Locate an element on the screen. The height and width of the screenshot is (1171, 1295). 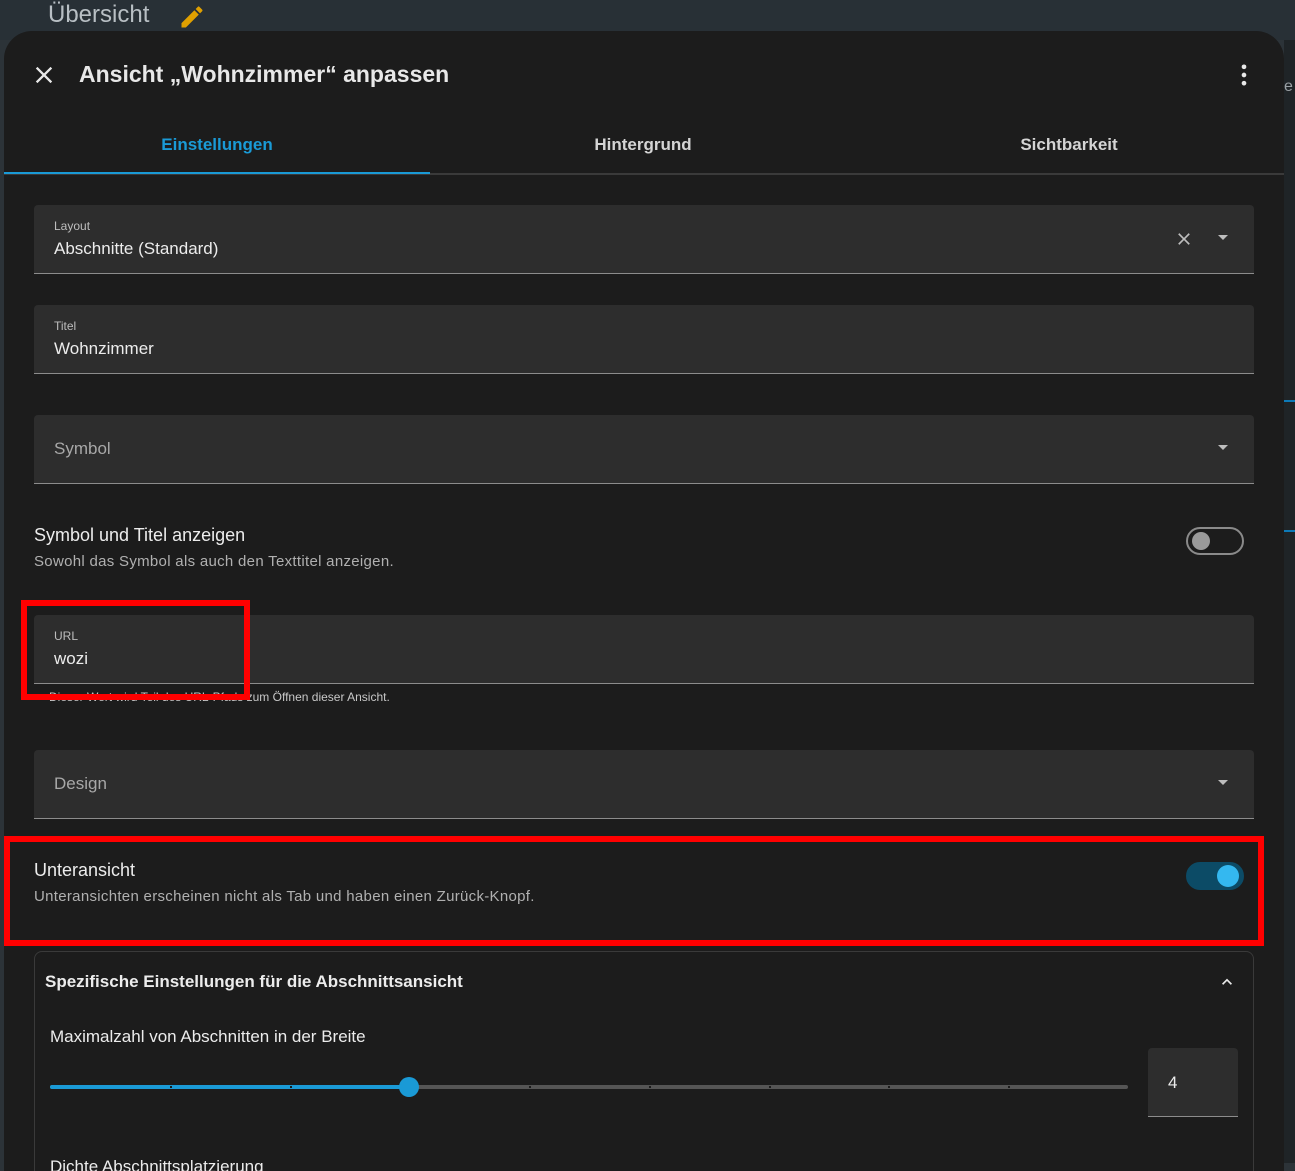
design-select: Design is located at coordinates (644, 784).